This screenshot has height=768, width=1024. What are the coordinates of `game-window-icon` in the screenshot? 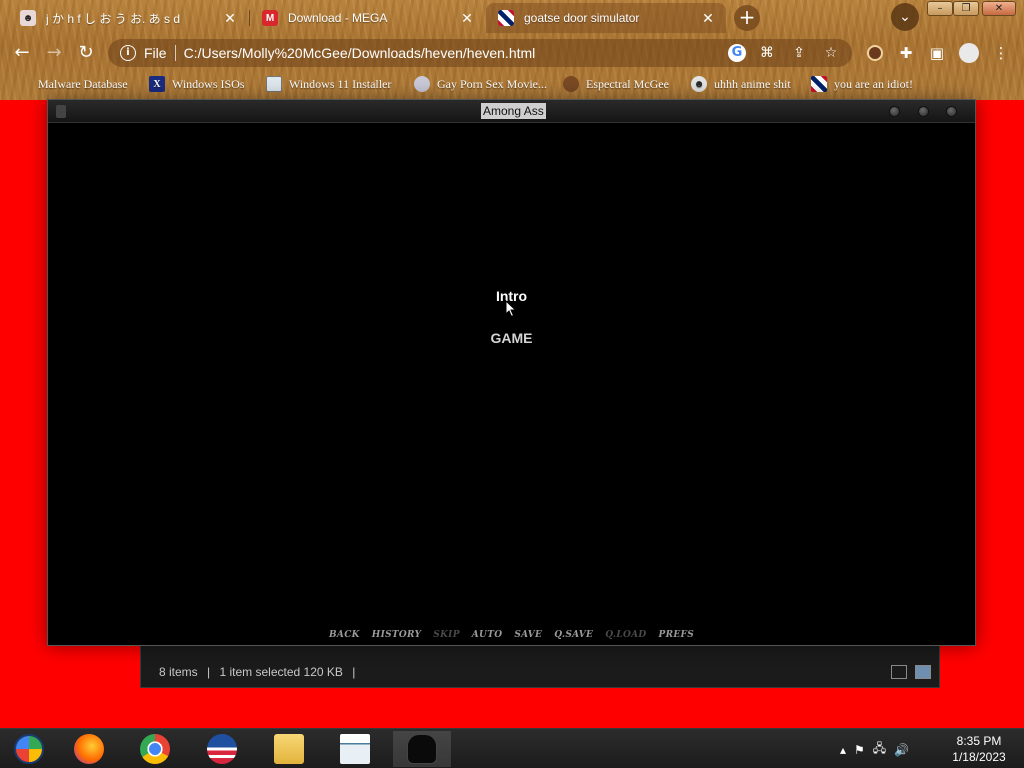 It's located at (61, 111).